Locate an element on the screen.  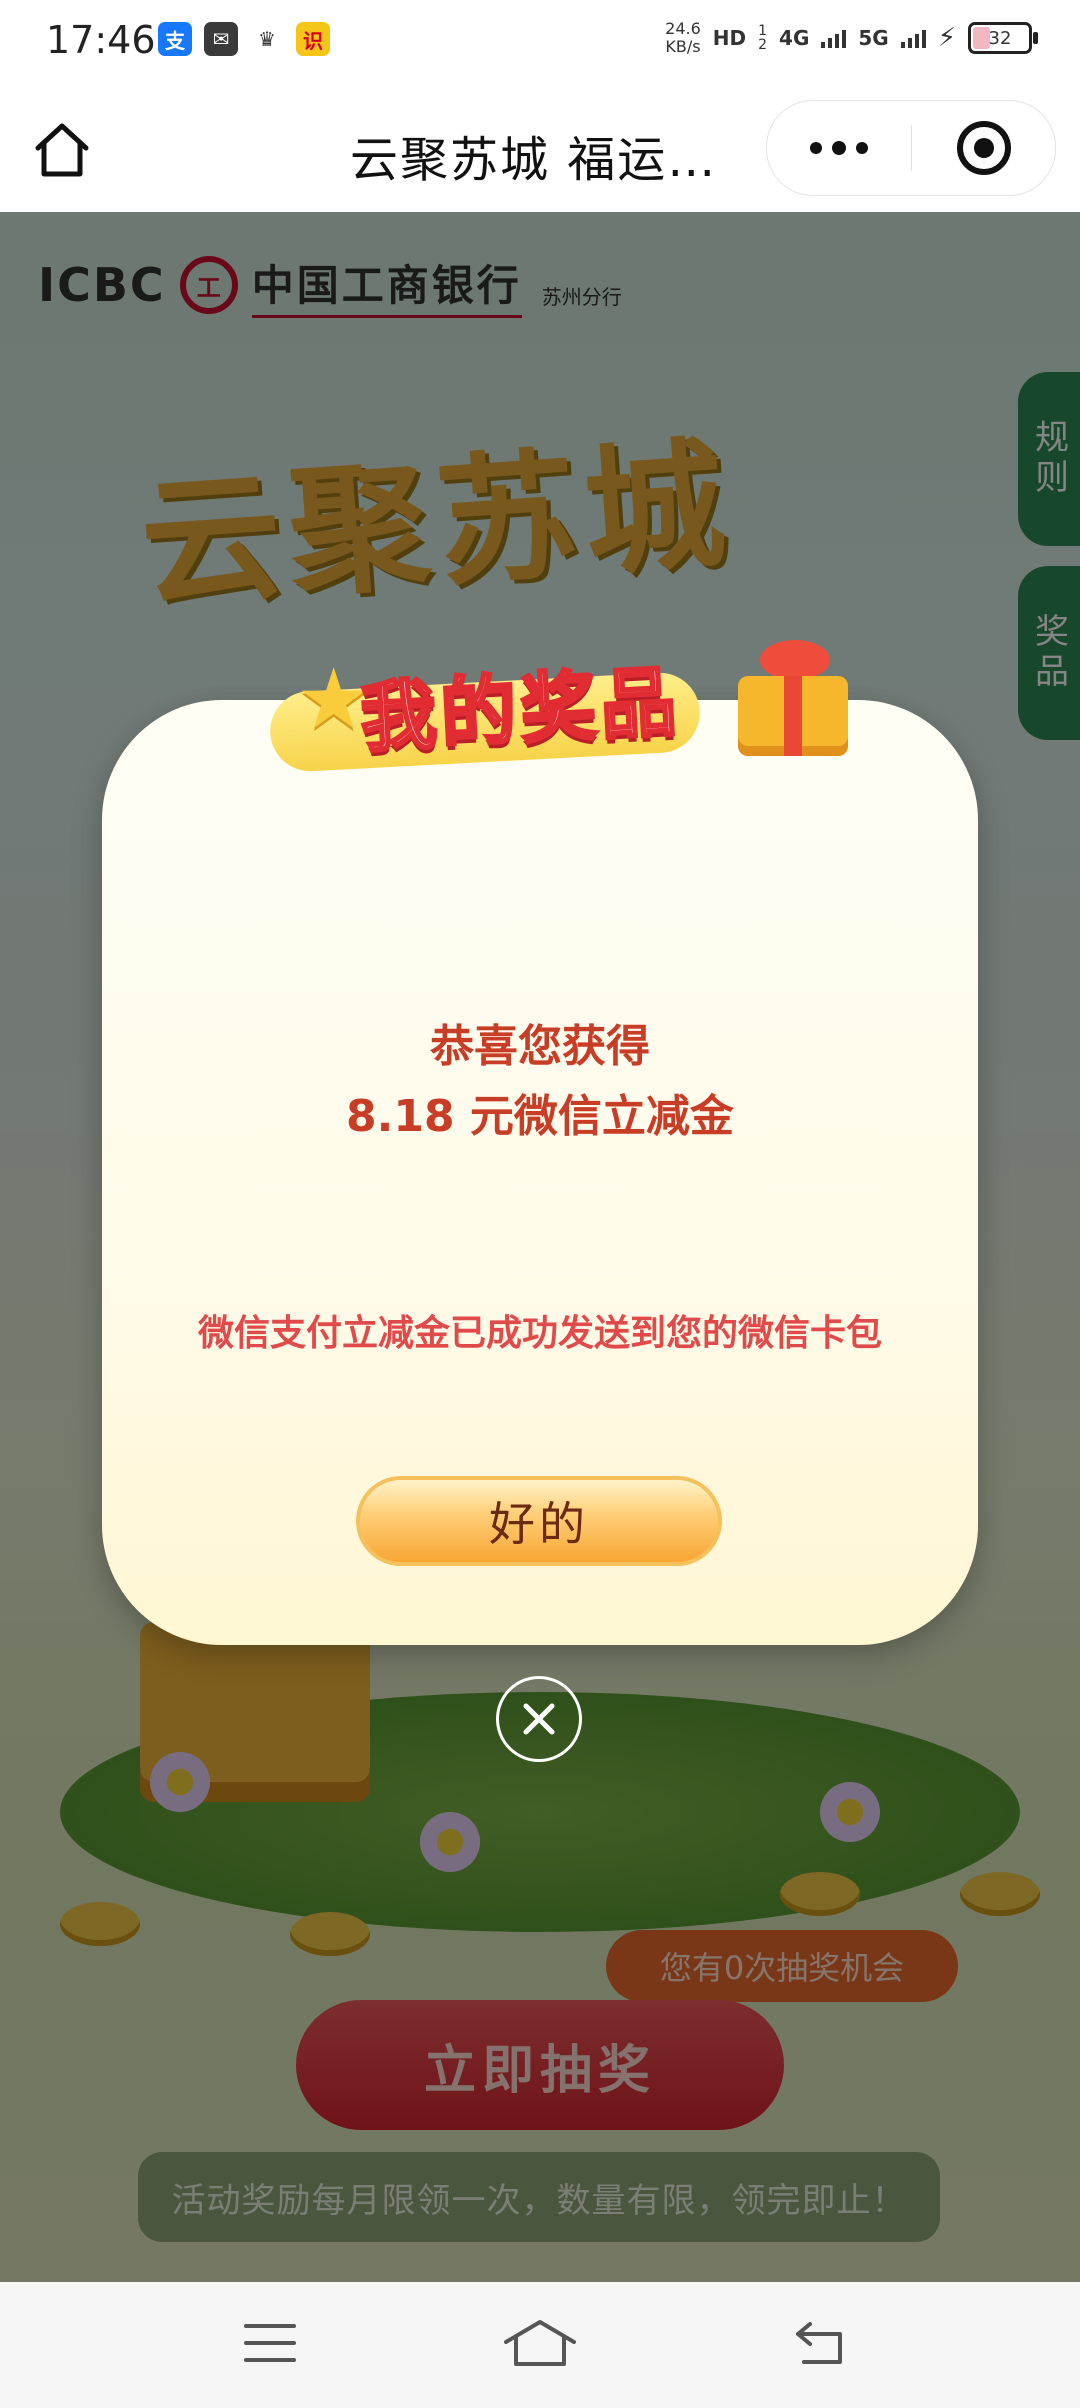
sim1-label: 1 is located at coordinates (763, 31).